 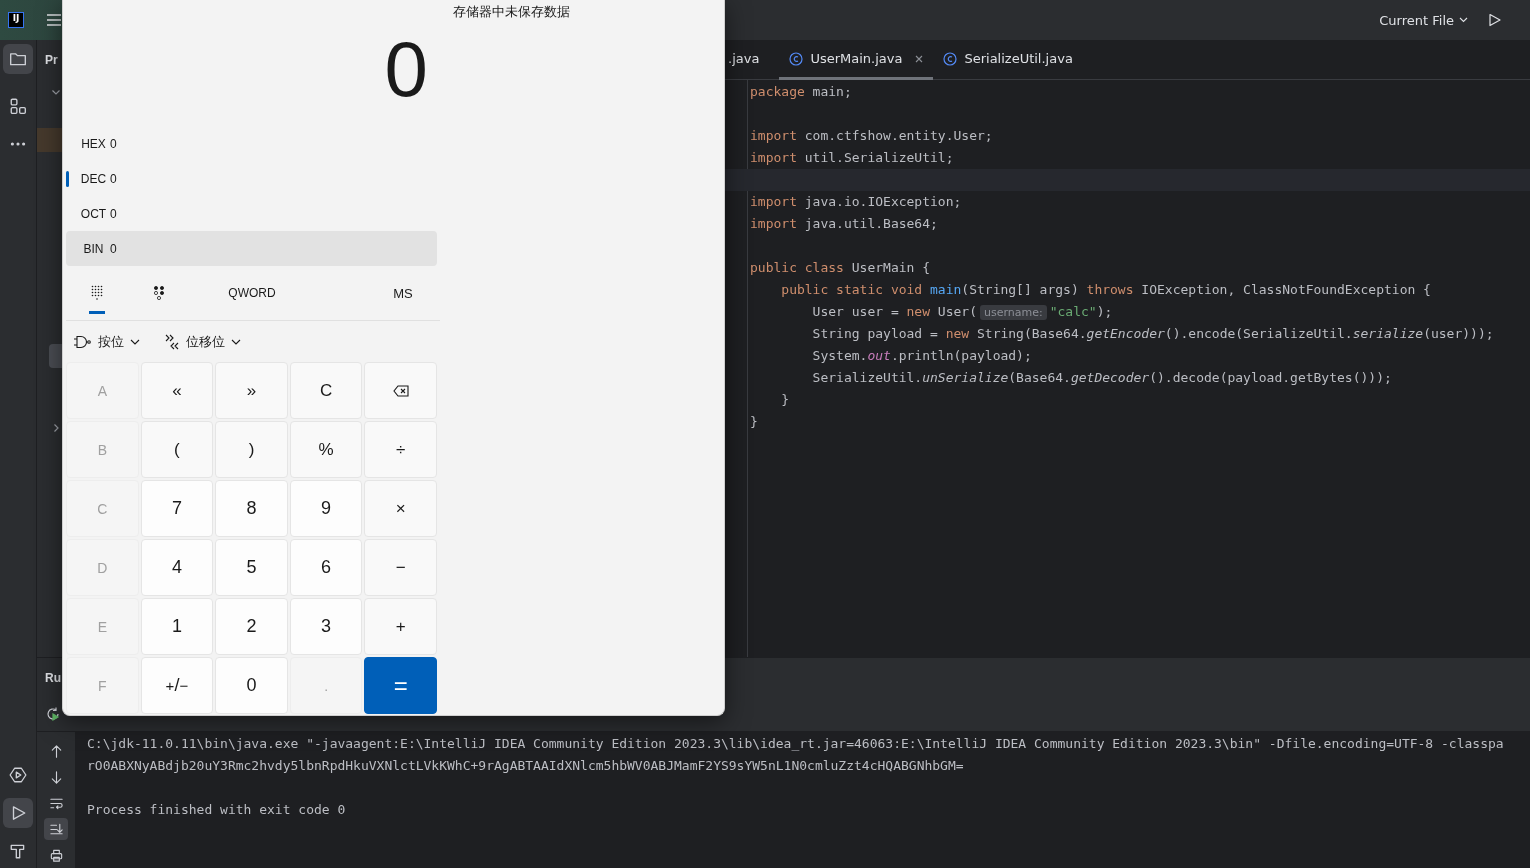 What do you see at coordinates (400, 626) in the screenshot?
I see `calculator-key: +` at bounding box center [400, 626].